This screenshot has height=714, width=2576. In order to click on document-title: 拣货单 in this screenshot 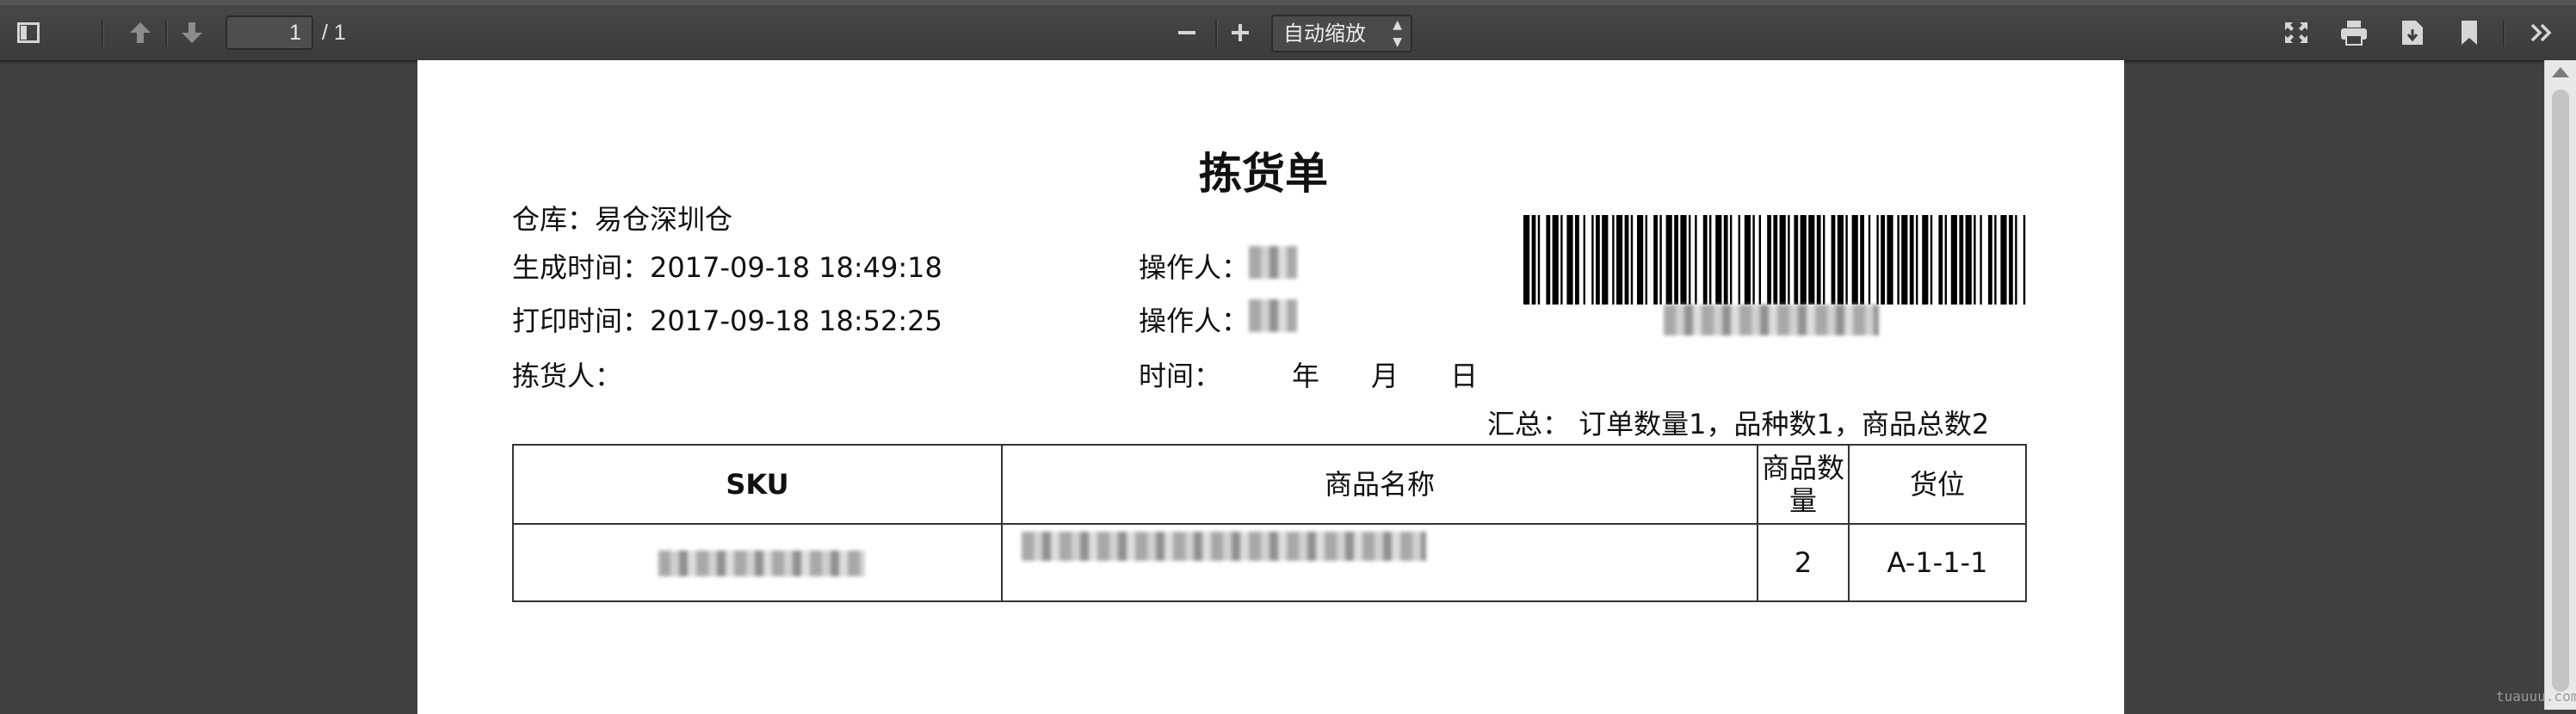, I will do `click(1263, 174)`.